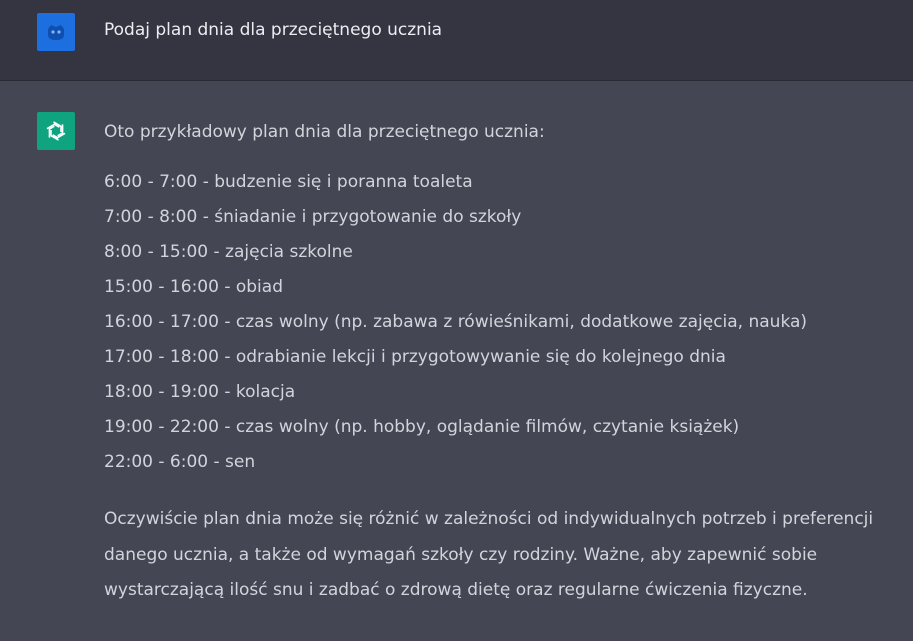 The height and width of the screenshot is (641, 913). I want to click on schedule-item: 18:00 - 19:00 - kolacja, so click(200, 392).